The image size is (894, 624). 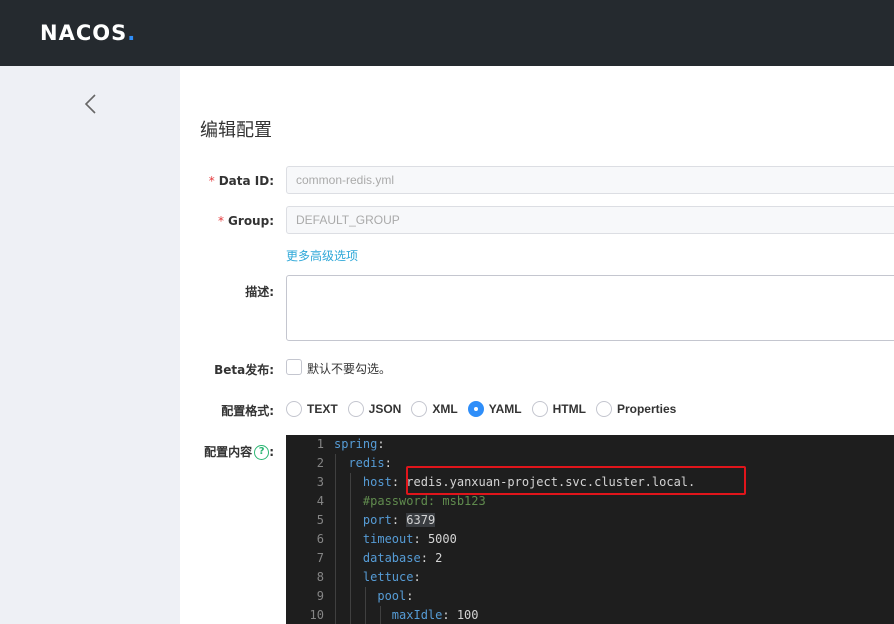 What do you see at coordinates (262, 452) in the screenshot?
I see `help-icon: ?` at bounding box center [262, 452].